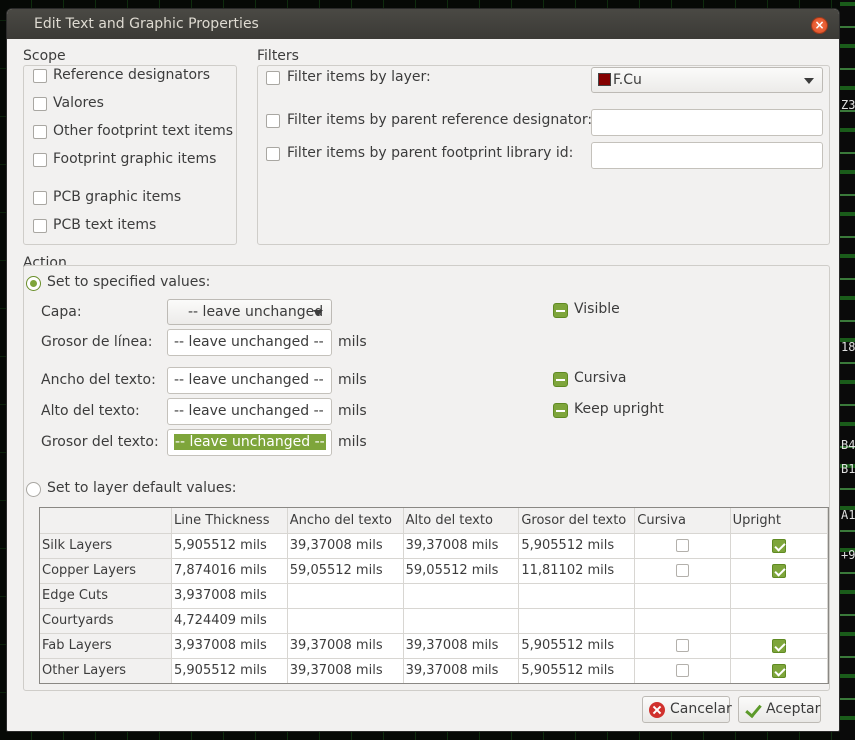 The width and height of the screenshot is (855, 740). Describe the element at coordinates (40, 104) in the screenshot. I see `scope-values-checkbox` at that location.